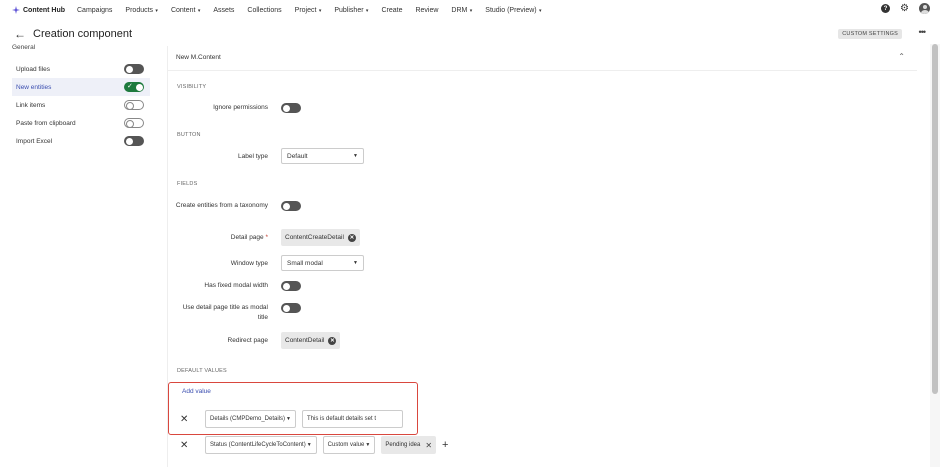 This screenshot has width=940, height=467. Describe the element at coordinates (322, 156) in the screenshot. I see `label-type-select: Default ▼` at that location.